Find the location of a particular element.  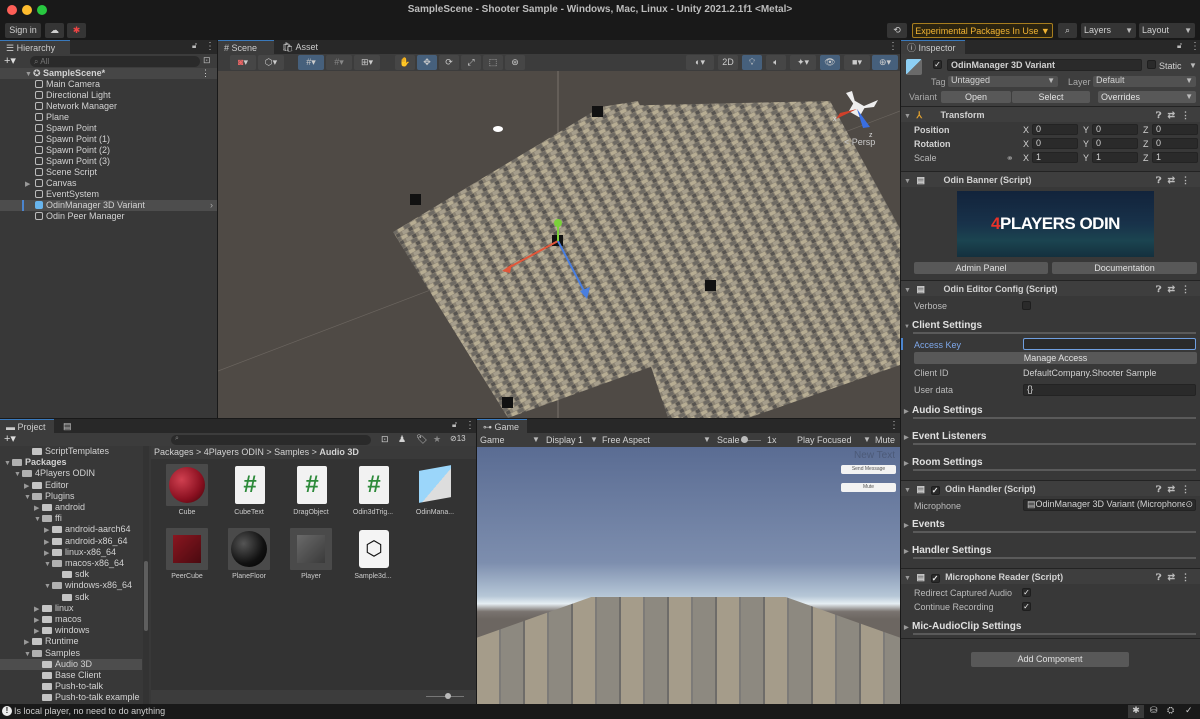

play-focused-dropdown: Play Focused ▼ is located at coordinates (834, 440).